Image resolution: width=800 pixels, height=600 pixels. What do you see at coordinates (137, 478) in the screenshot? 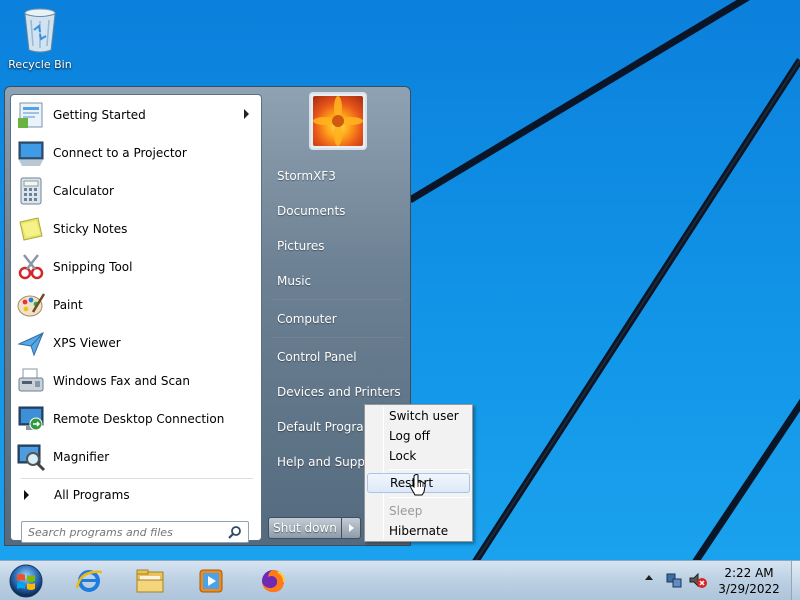
I see `all-programs-separator` at bounding box center [137, 478].